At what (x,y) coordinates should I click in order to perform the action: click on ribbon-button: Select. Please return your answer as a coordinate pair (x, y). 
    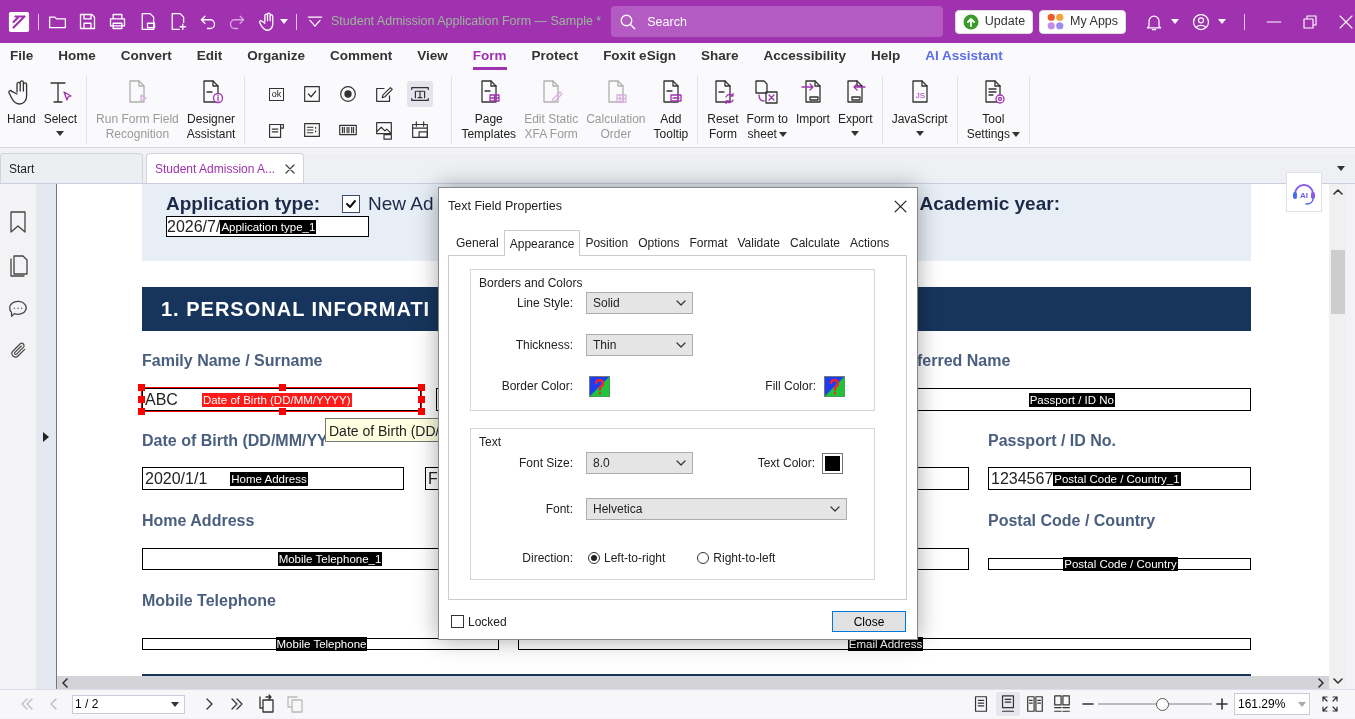
    Looking at the image, I should click on (60, 107).